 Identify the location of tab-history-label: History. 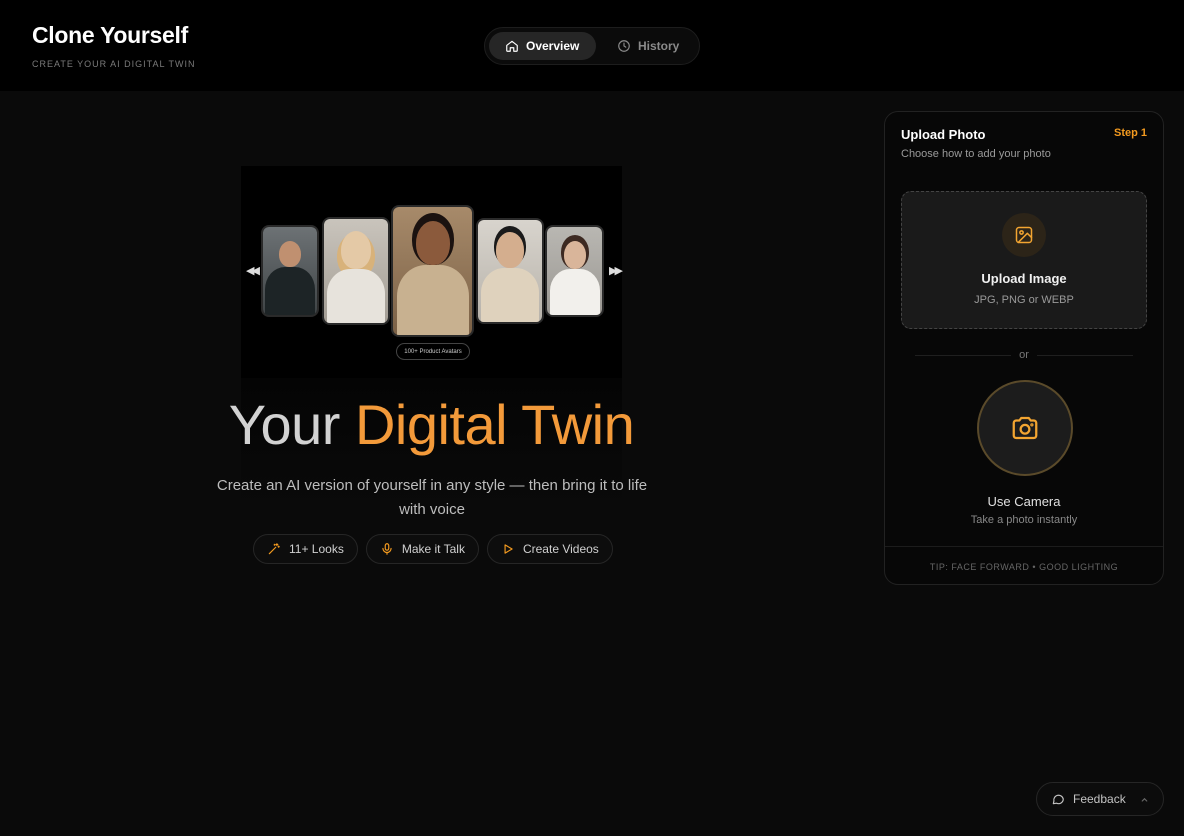
(659, 46).